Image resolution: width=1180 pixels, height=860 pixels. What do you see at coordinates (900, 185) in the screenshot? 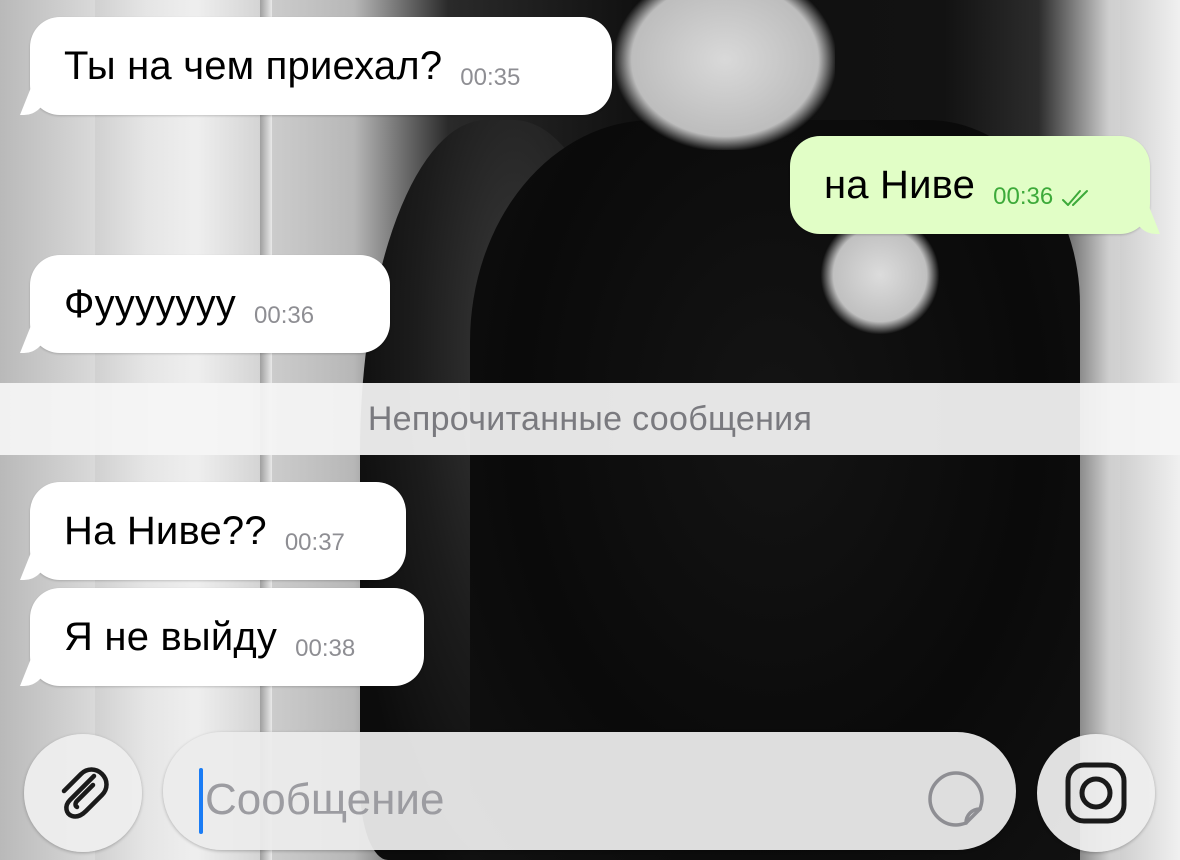
I see `message-text: на Ниве` at bounding box center [900, 185].